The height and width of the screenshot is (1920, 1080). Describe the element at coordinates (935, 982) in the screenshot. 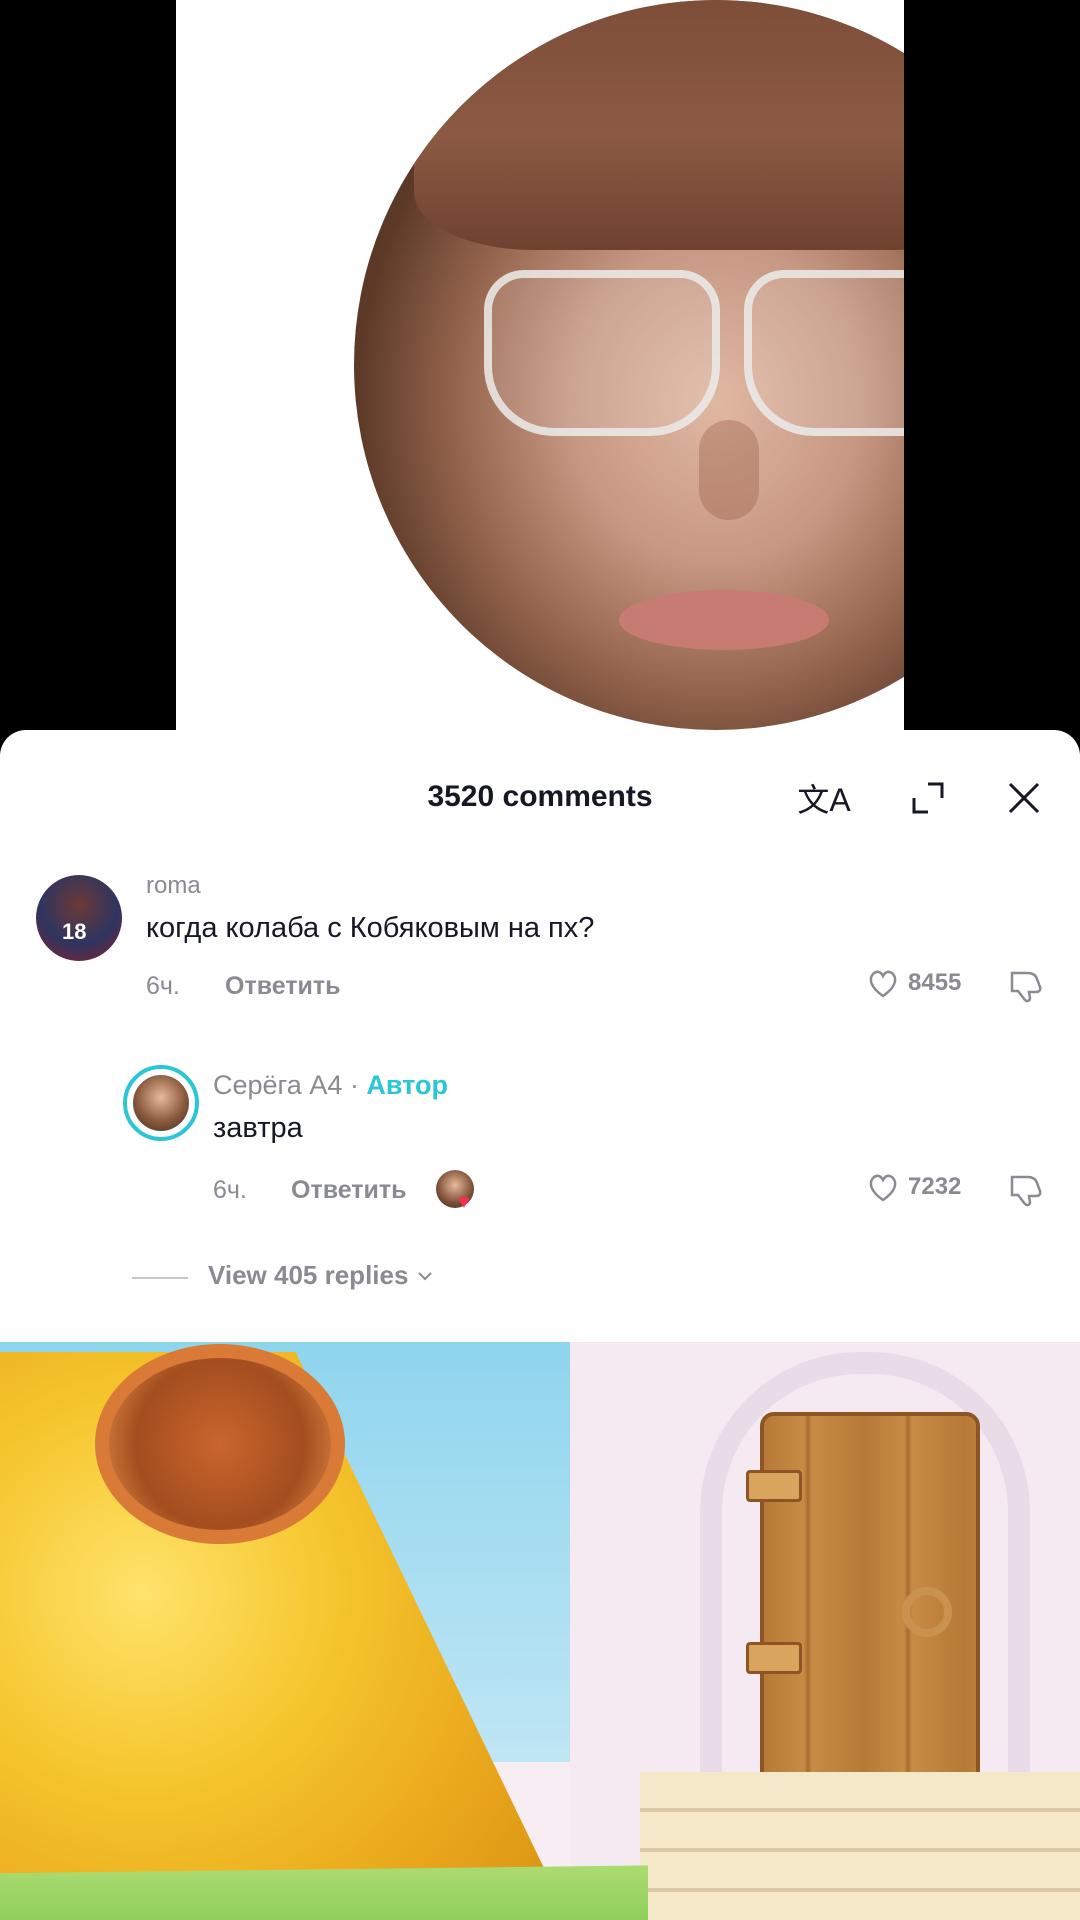

I see `like-count: 8455` at that location.